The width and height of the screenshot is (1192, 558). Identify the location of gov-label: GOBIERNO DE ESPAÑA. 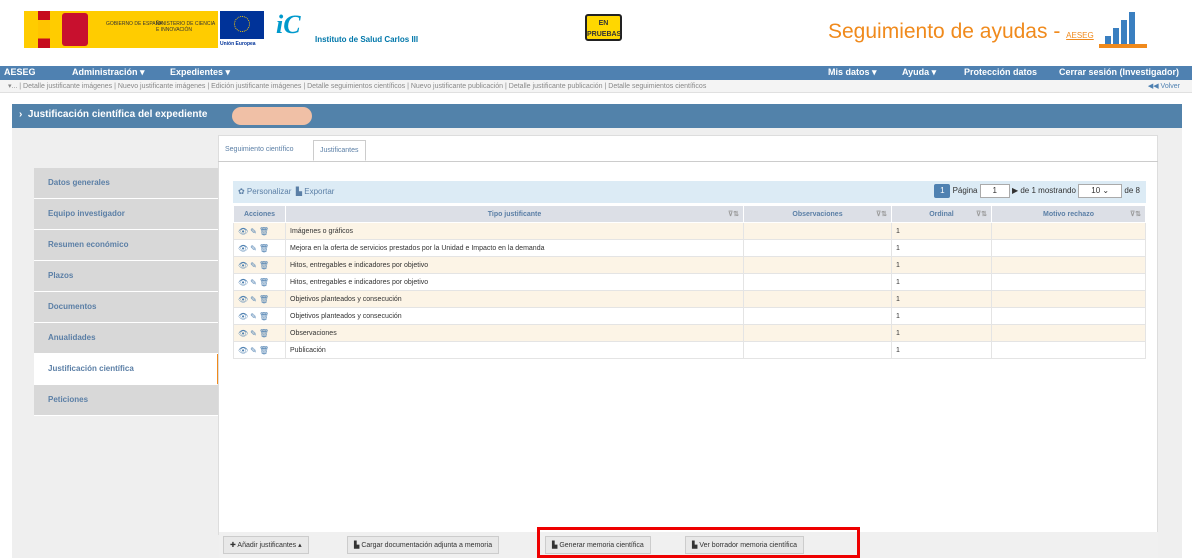
(134, 24).